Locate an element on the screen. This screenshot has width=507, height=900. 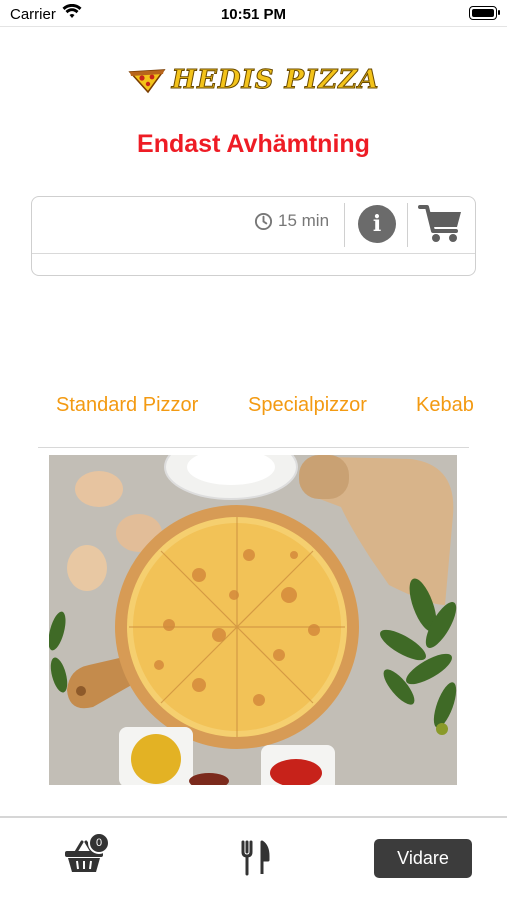
tabs-divider is located at coordinates (253, 447).